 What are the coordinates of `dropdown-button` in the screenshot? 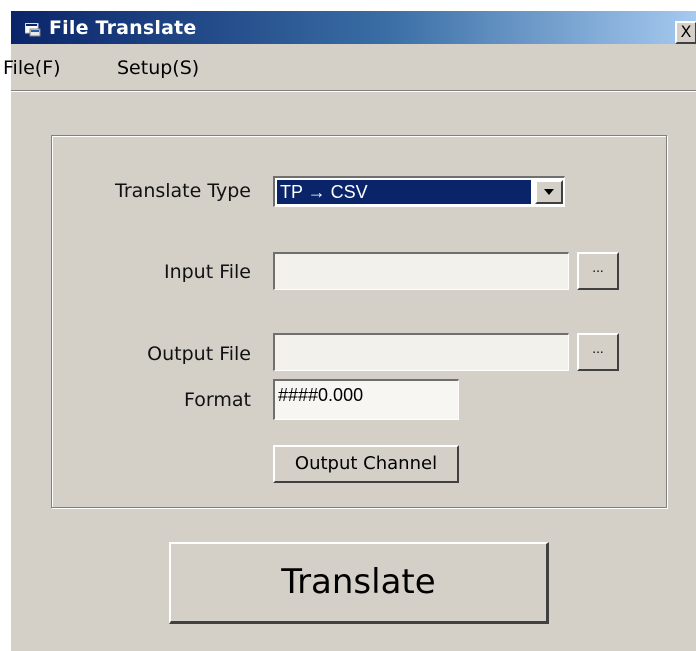 It's located at (549, 192).